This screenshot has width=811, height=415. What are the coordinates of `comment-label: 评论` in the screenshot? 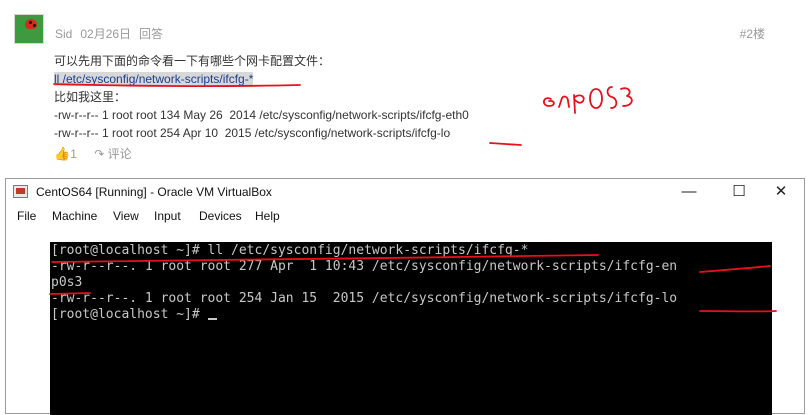 It's located at (120, 154).